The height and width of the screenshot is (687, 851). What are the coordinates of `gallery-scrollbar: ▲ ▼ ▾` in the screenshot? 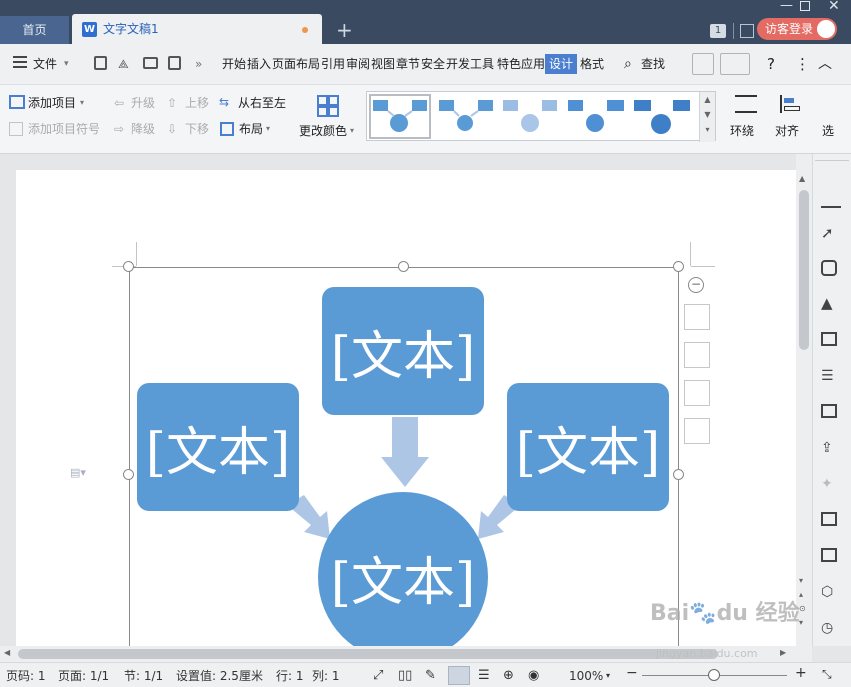 It's located at (707, 117).